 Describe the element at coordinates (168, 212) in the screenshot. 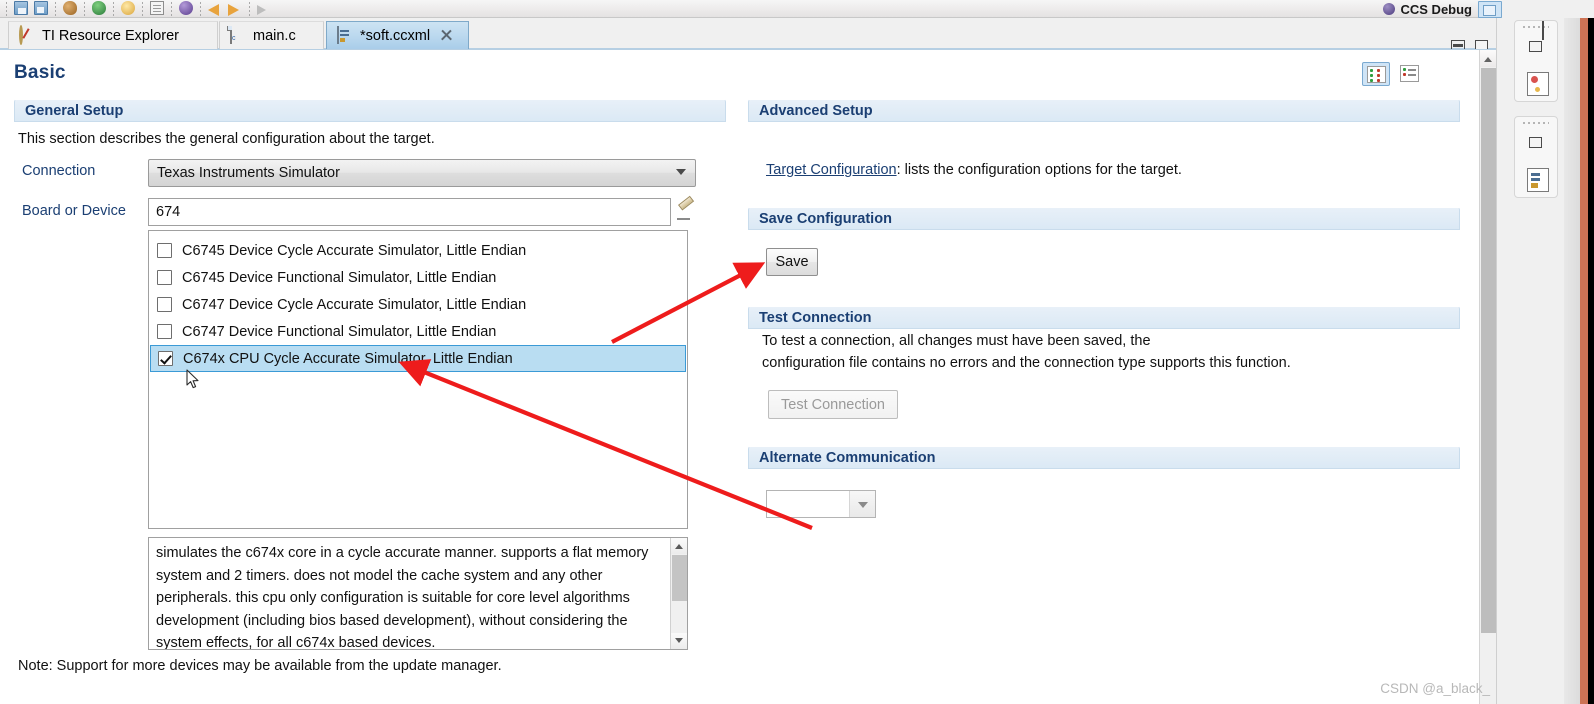

I see `board-or-device-value: 674` at that location.